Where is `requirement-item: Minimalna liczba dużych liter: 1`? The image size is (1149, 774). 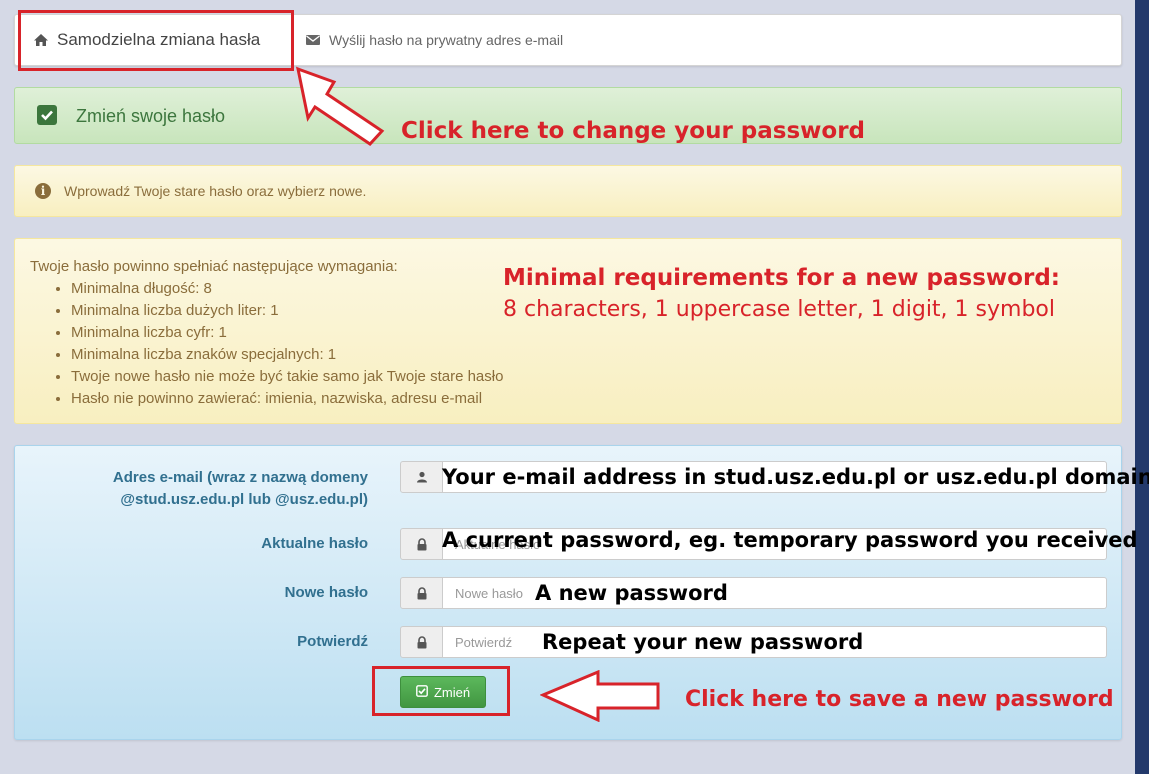
requirement-item: Minimalna liczba dużych liter: 1 is located at coordinates (287, 311).